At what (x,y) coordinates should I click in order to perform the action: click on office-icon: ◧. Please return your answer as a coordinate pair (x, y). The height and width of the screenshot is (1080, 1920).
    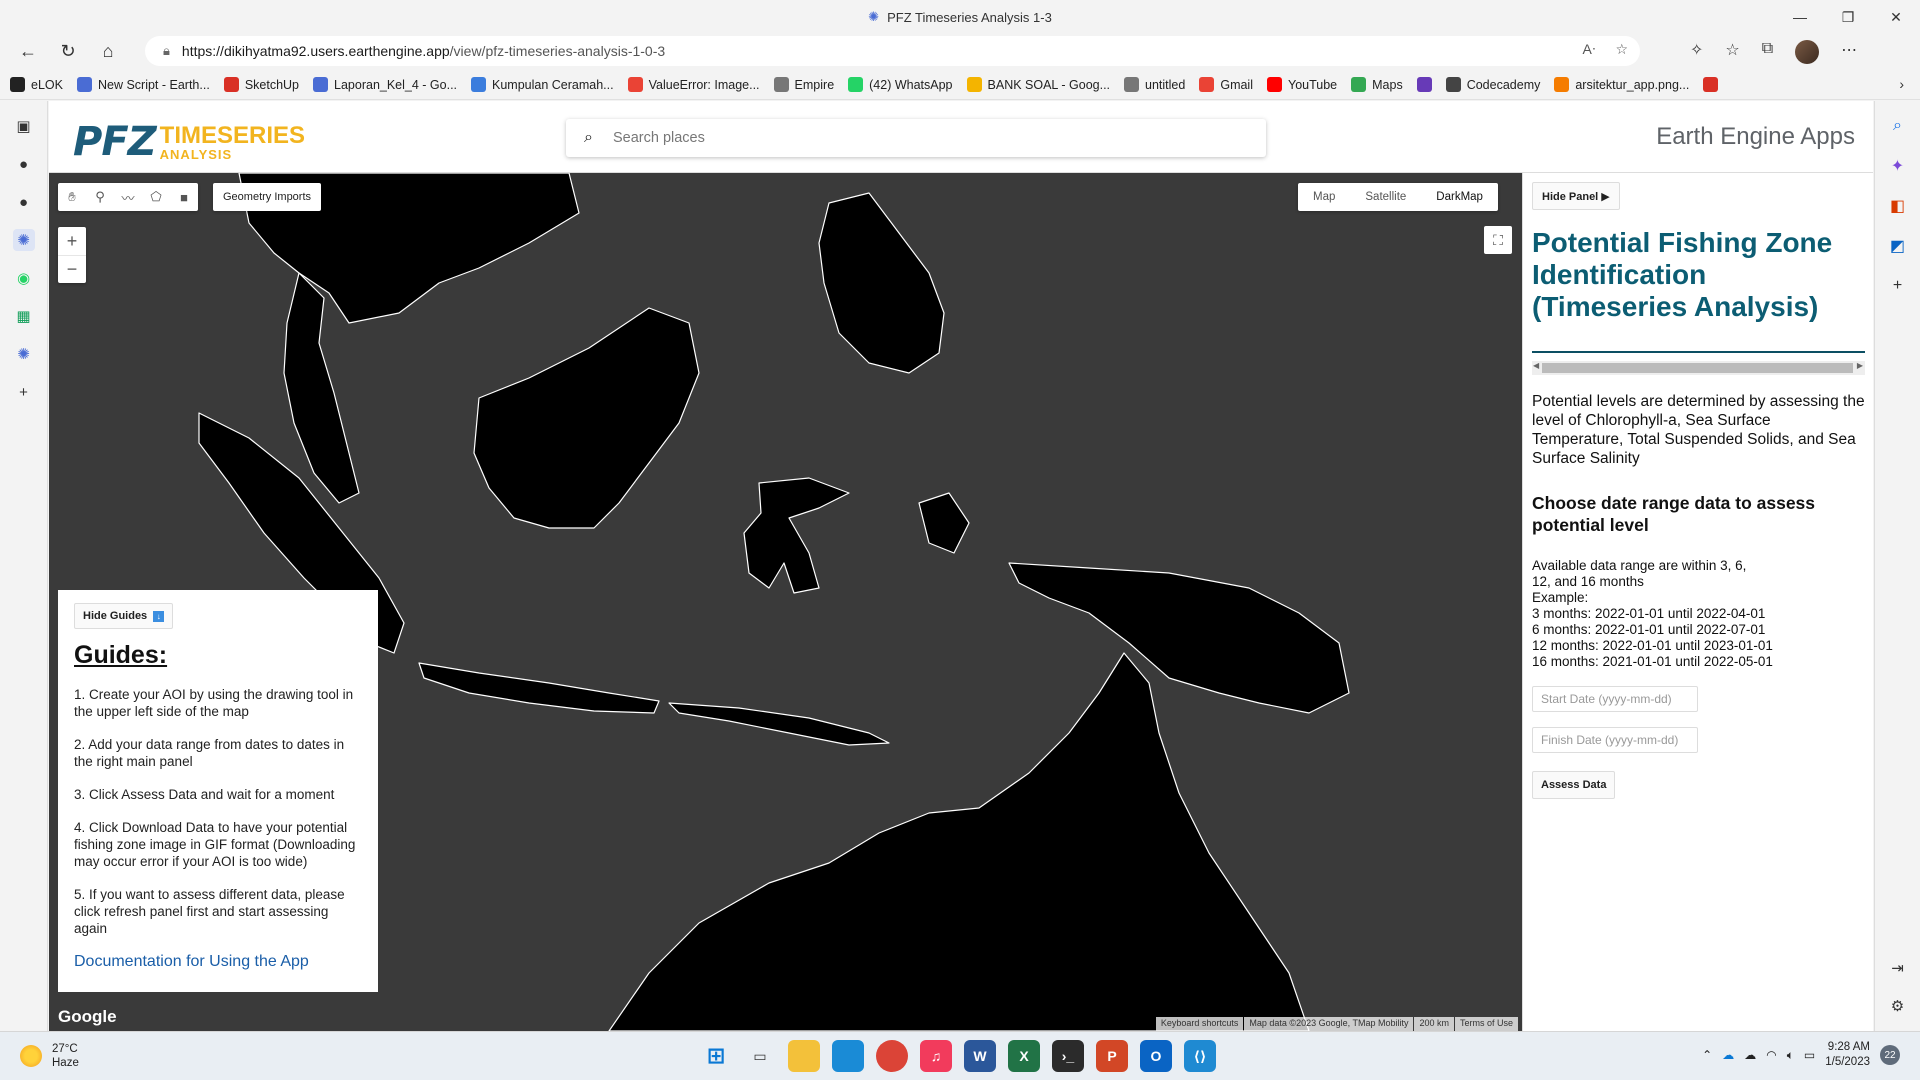
    Looking at the image, I should click on (1898, 206).